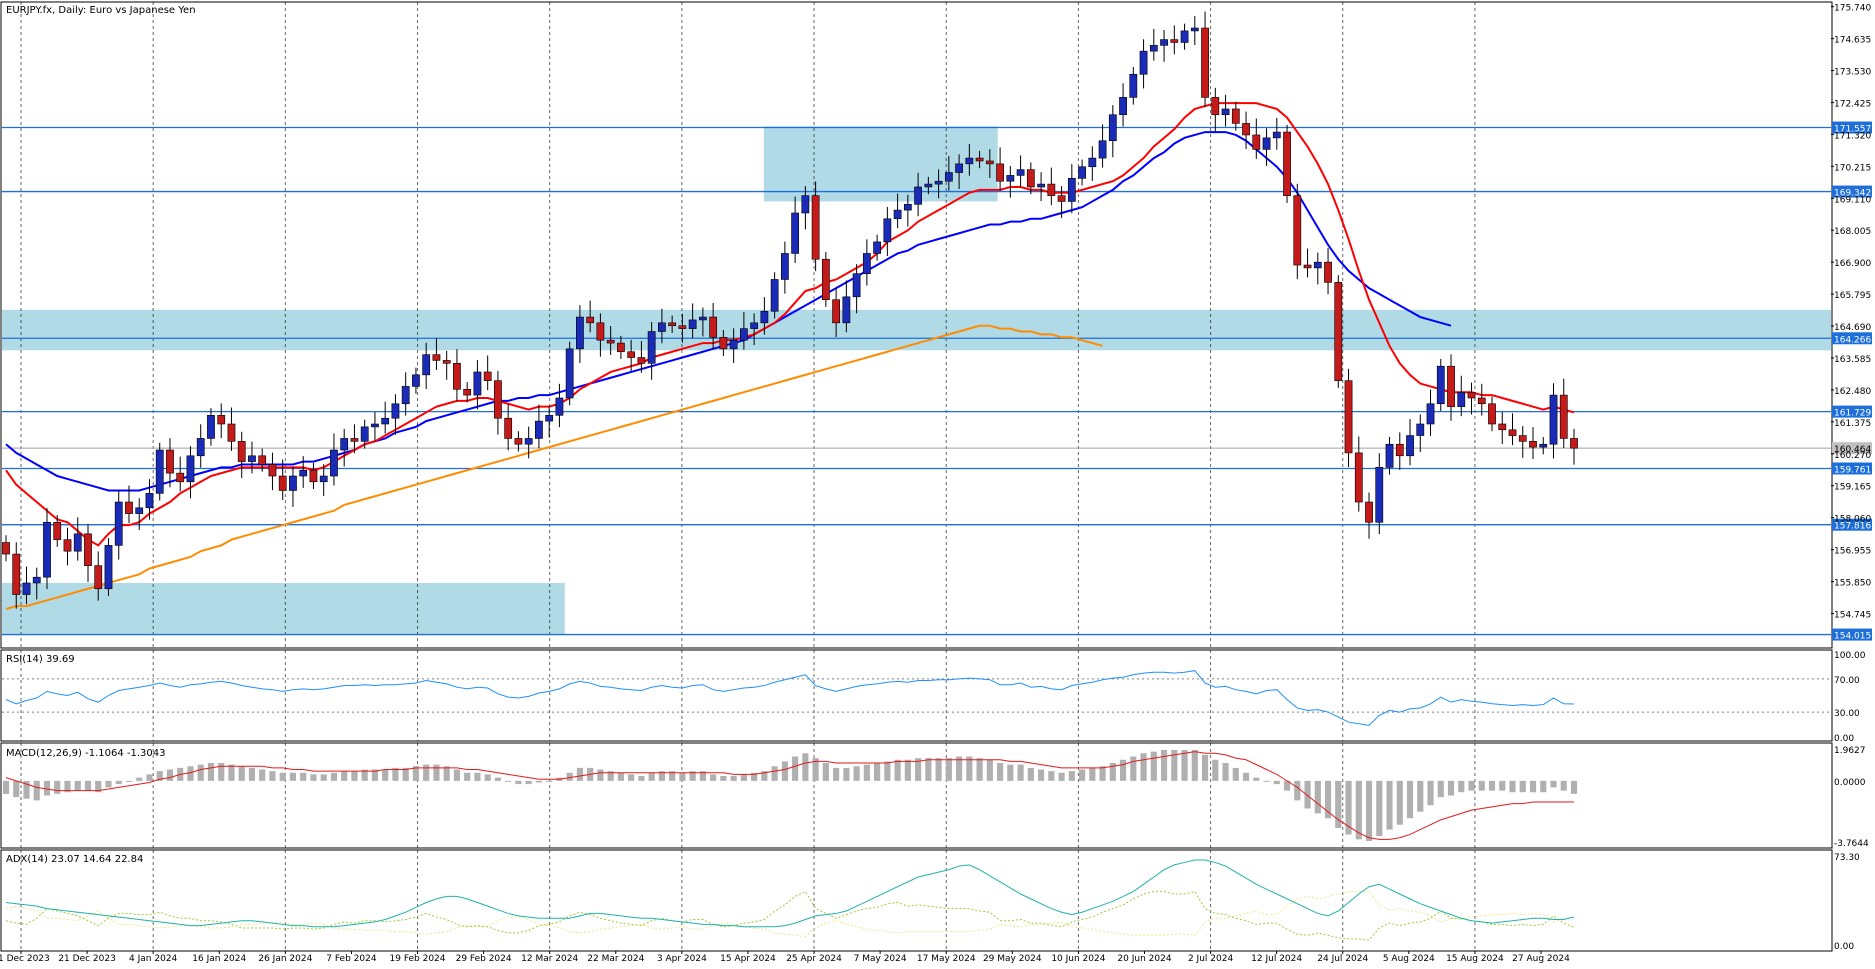 Image resolution: width=1875 pixels, height=969 pixels. What do you see at coordinates (418, 959) in the screenshot?
I see `date-axis-label: 19 Feb 2024` at bounding box center [418, 959].